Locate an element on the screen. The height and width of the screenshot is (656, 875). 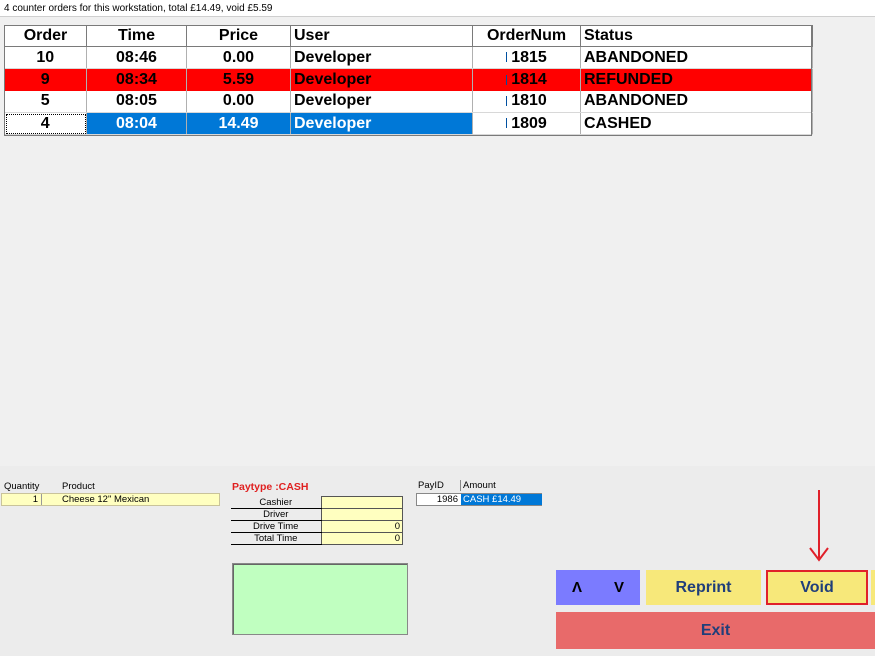
col-header-ordernum: OrderNum is located at coordinates (526, 36).